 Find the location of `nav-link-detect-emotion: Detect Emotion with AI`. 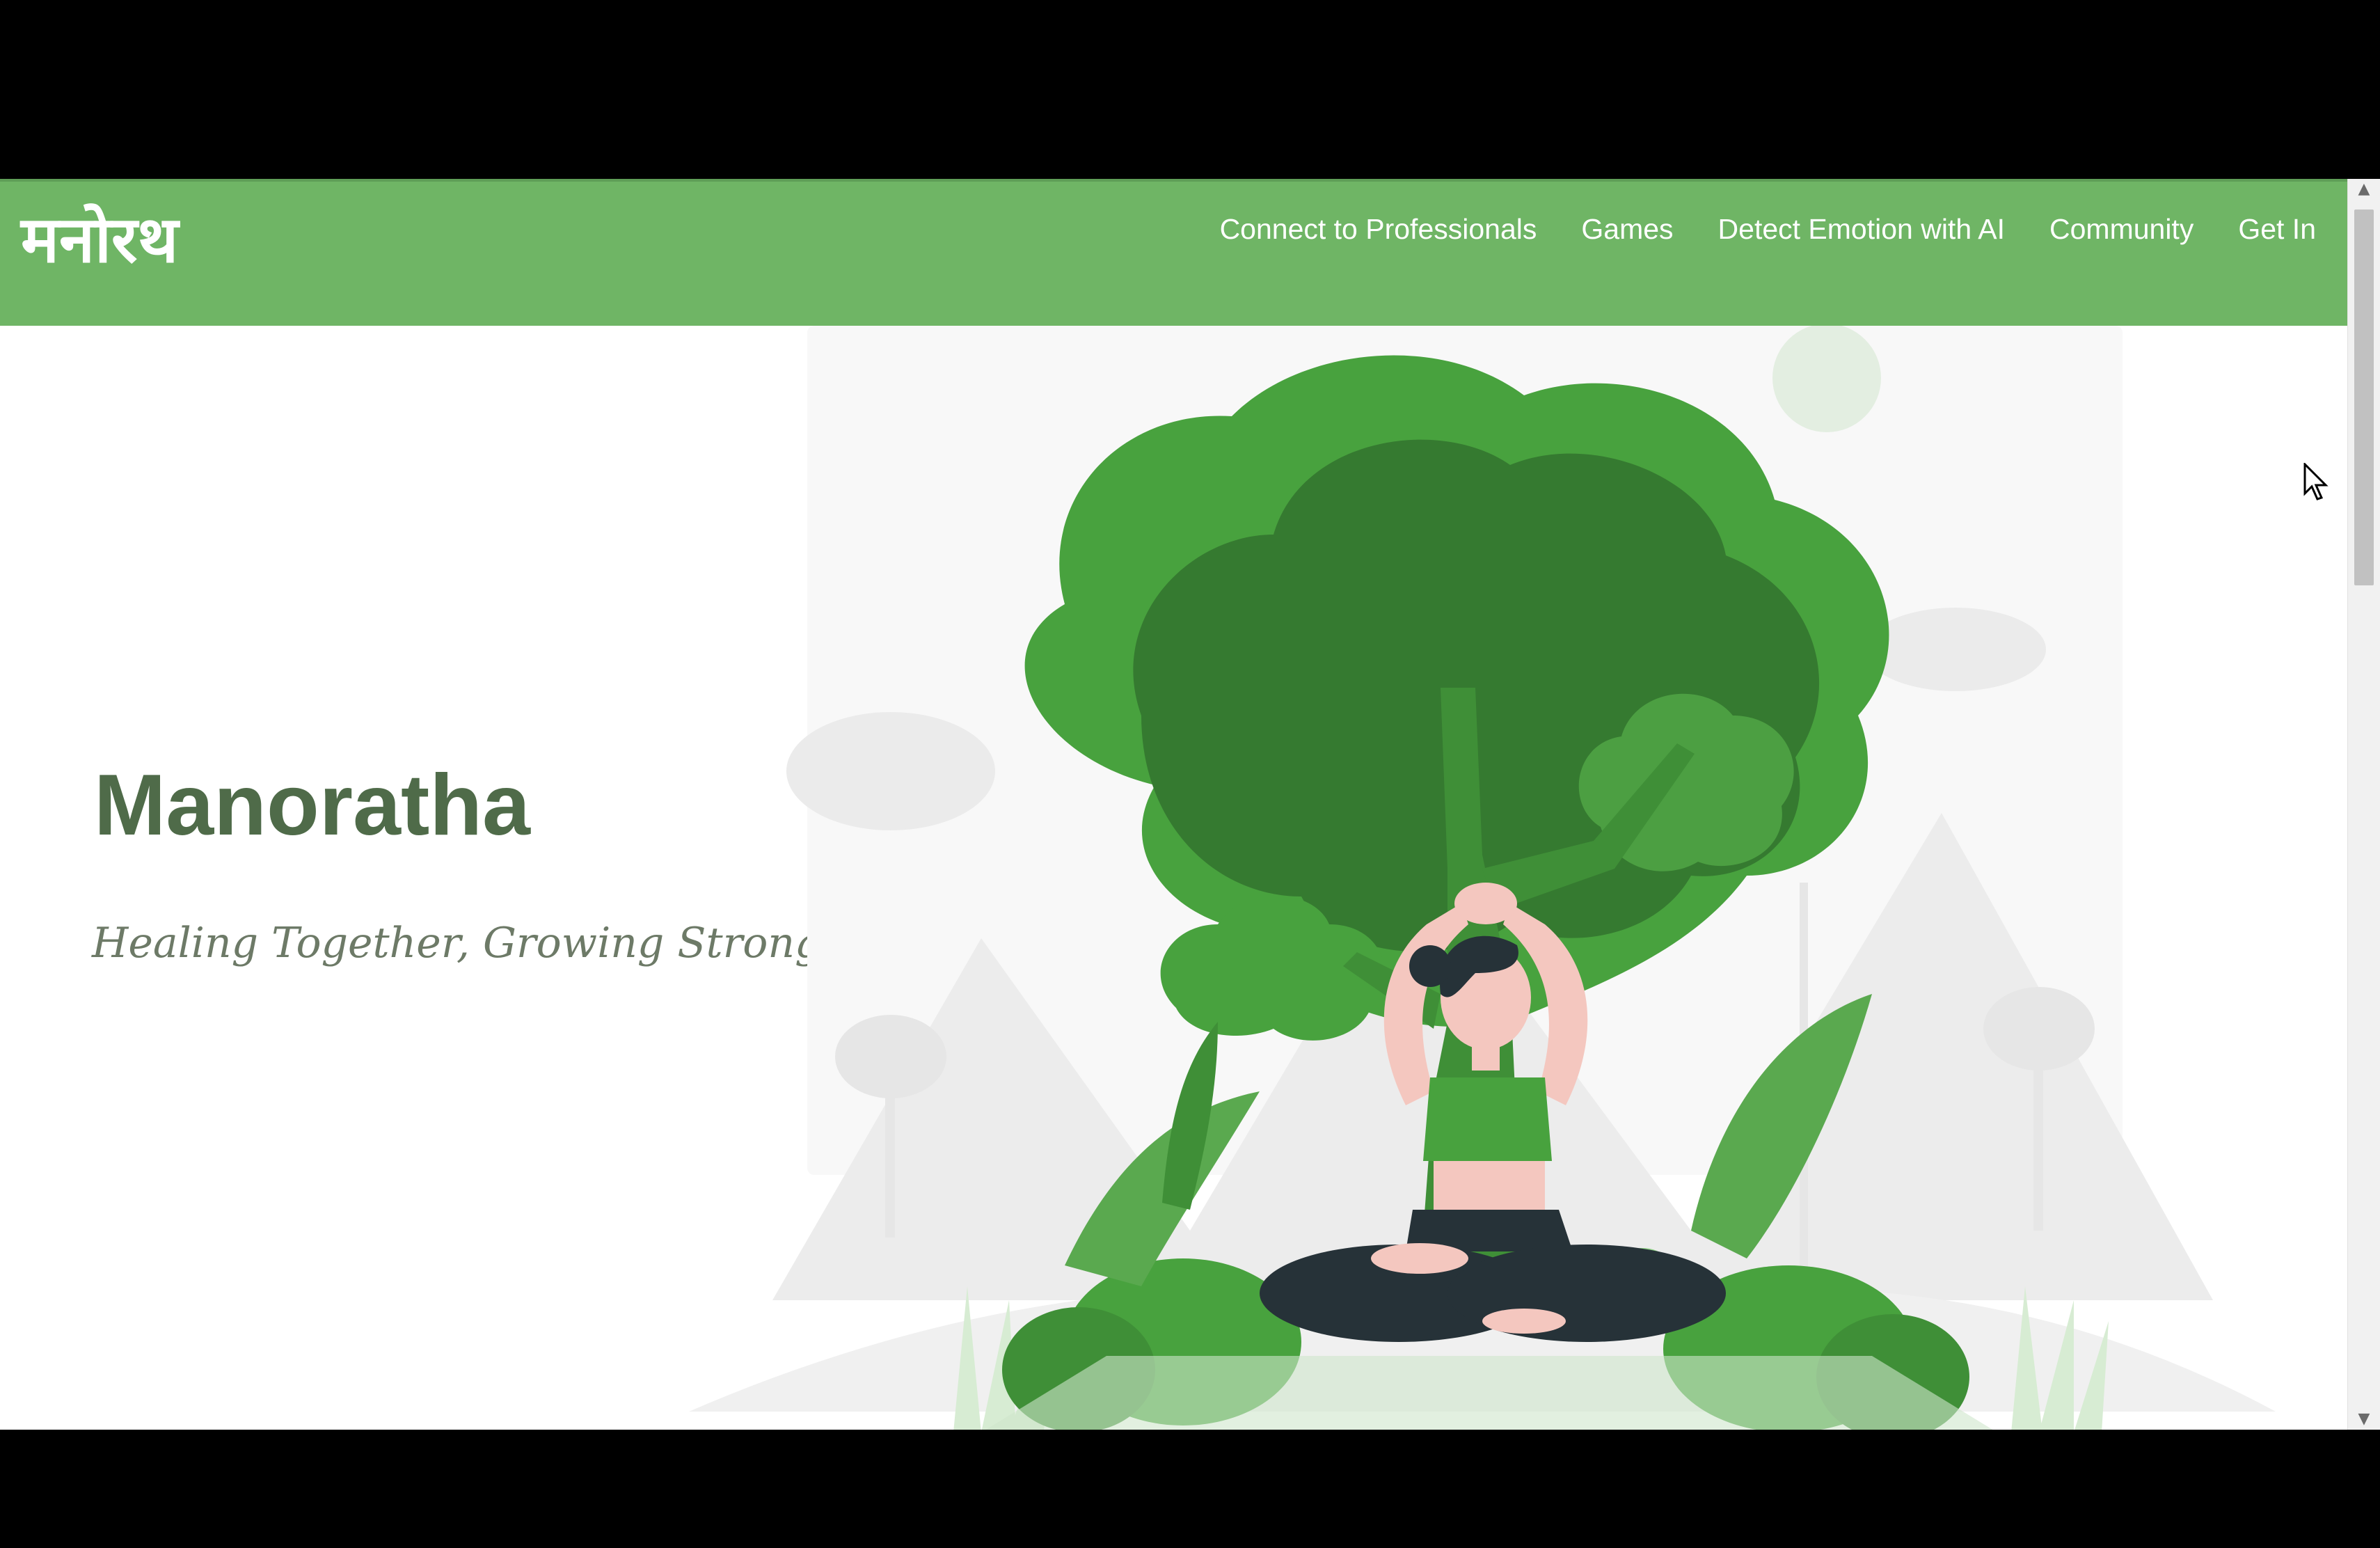

nav-link-detect-emotion: Detect Emotion with AI is located at coordinates (1862, 229).